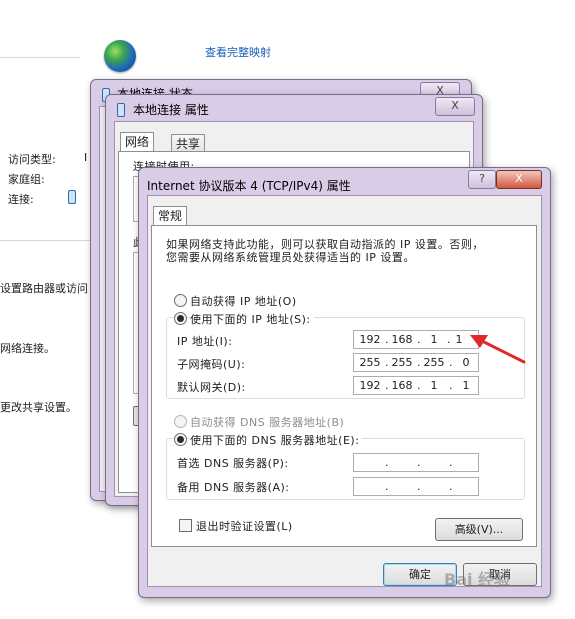  Describe the element at coordinates (233, 463) in the screenshot. I see `preferred-dns-label: 首选 DNS 服务器(P):` at that location.